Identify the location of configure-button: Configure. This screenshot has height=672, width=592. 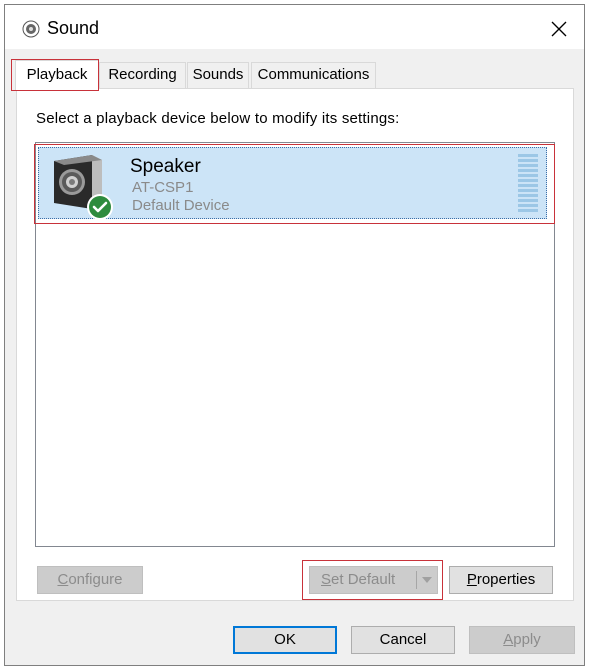
(90, 580).